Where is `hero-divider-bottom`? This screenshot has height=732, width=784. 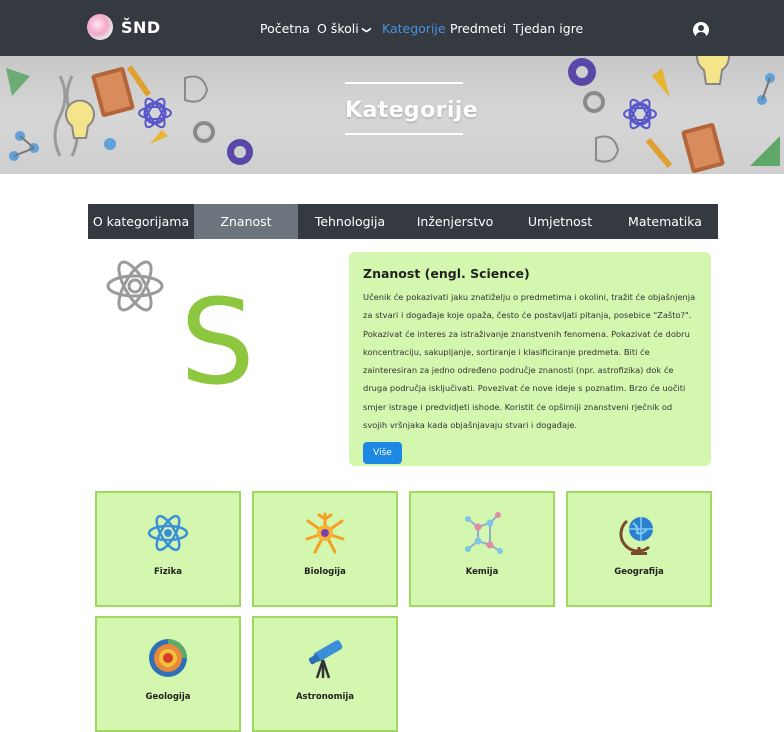
hero-divider-bottom is located at coordinates (404, 134).